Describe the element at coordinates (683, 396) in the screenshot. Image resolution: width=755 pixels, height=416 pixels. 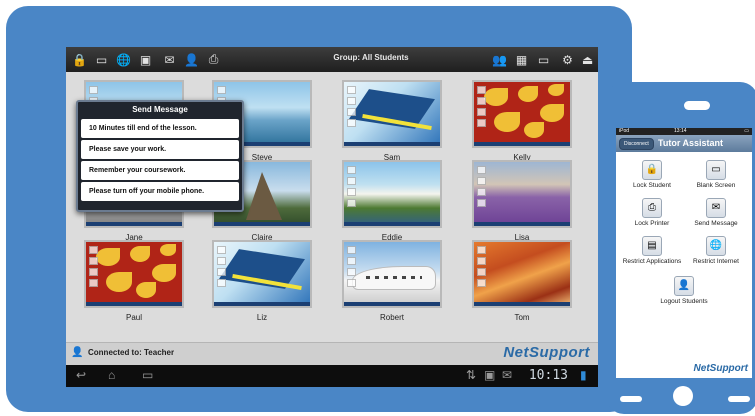
I see `phone-home-button` at that location.